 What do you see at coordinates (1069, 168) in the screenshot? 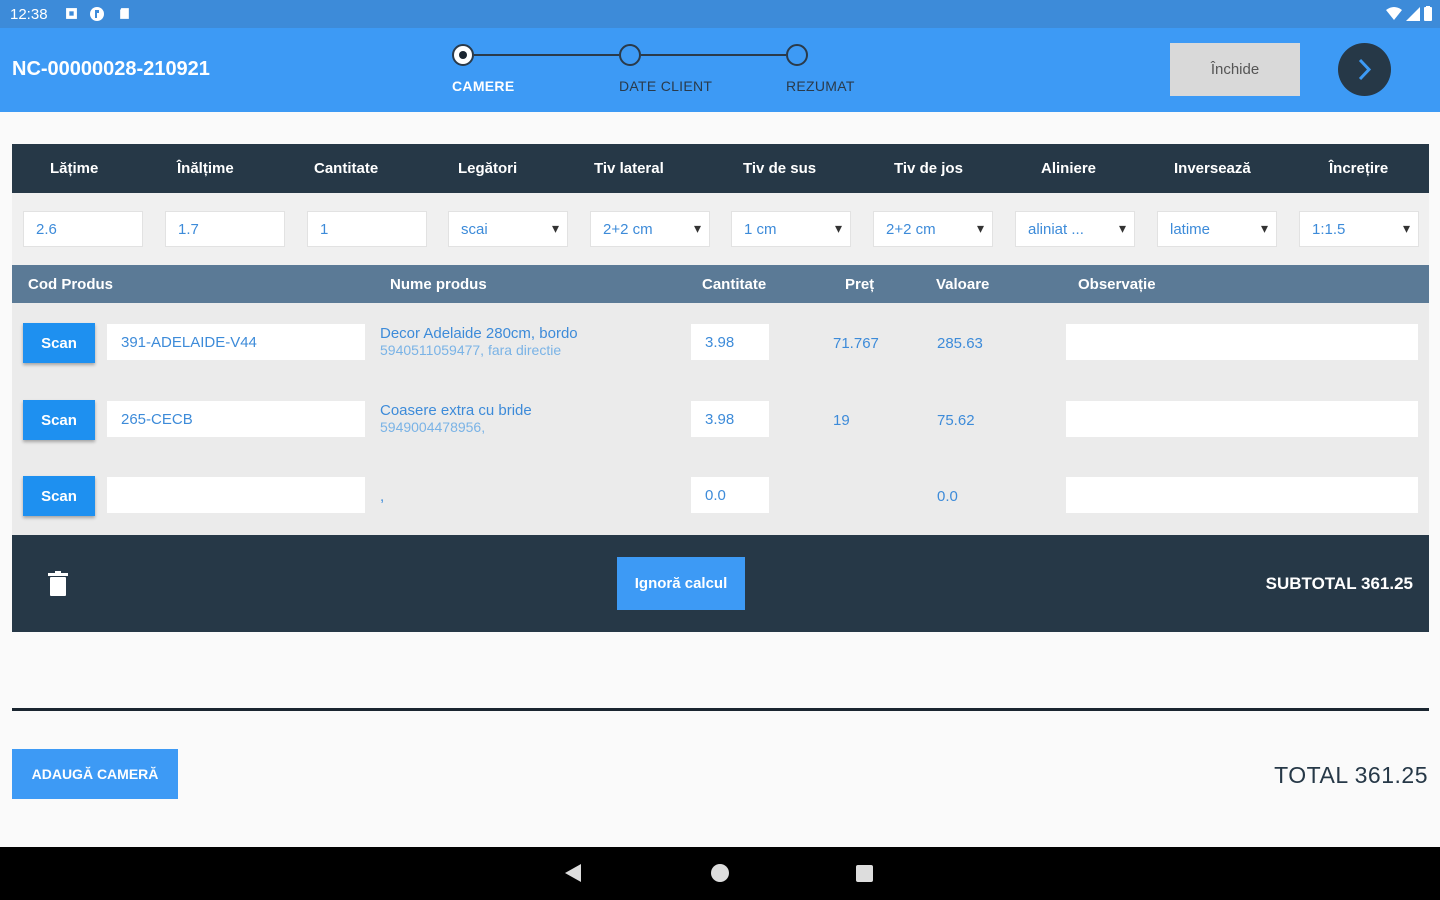
I see `col-aliniere: Aliniere` at bounding box center [1069, 168].